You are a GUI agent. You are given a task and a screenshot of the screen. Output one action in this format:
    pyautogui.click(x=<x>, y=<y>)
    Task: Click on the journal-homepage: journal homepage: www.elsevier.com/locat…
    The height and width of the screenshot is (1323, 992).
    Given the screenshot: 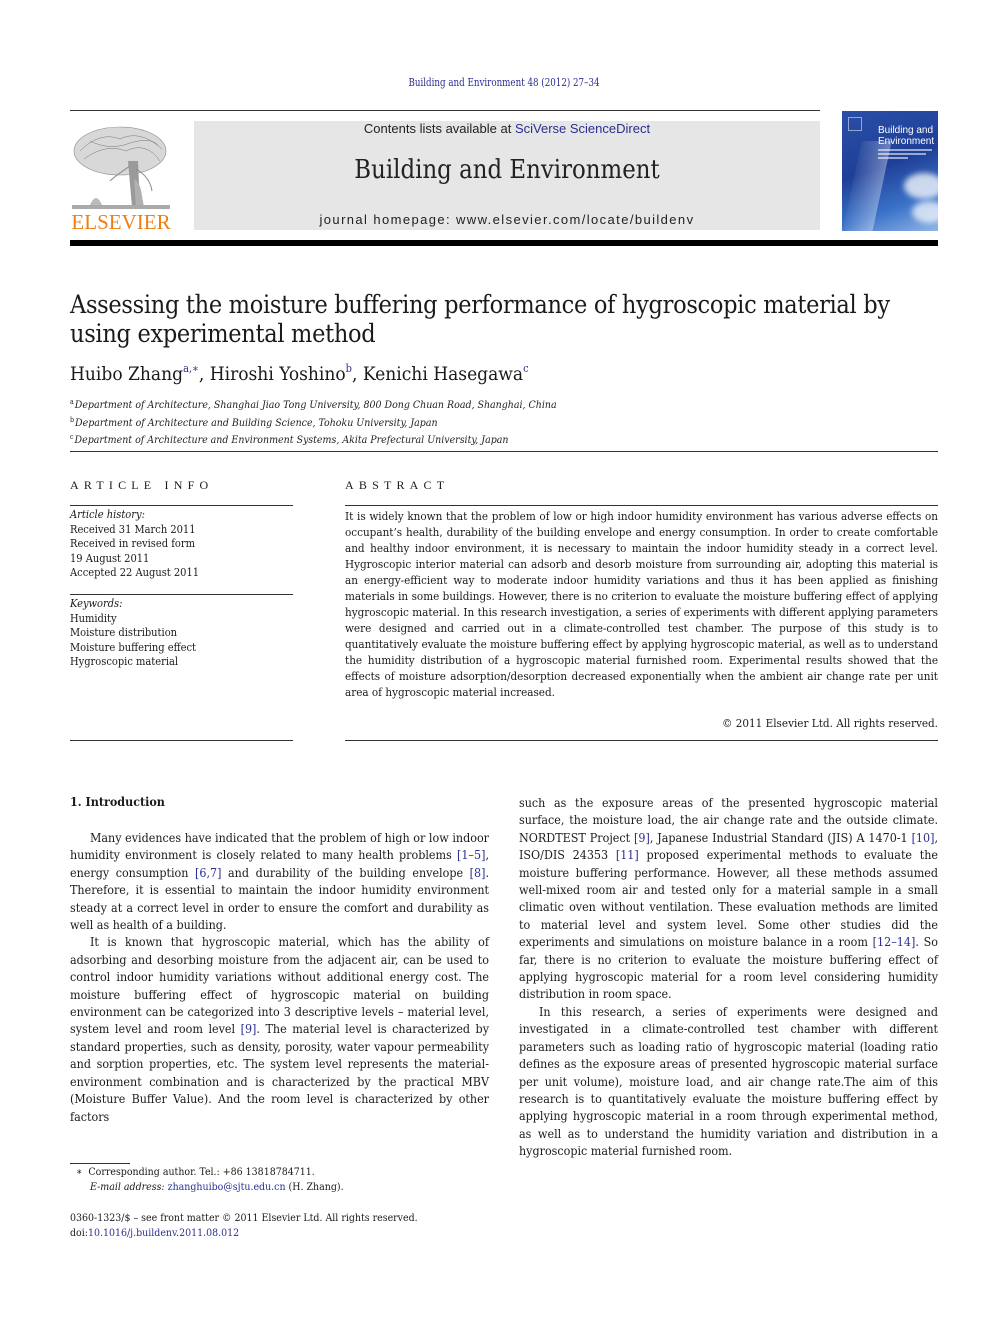 What is the action you would take?
    pyautogui.click(x=507, y=219)
    